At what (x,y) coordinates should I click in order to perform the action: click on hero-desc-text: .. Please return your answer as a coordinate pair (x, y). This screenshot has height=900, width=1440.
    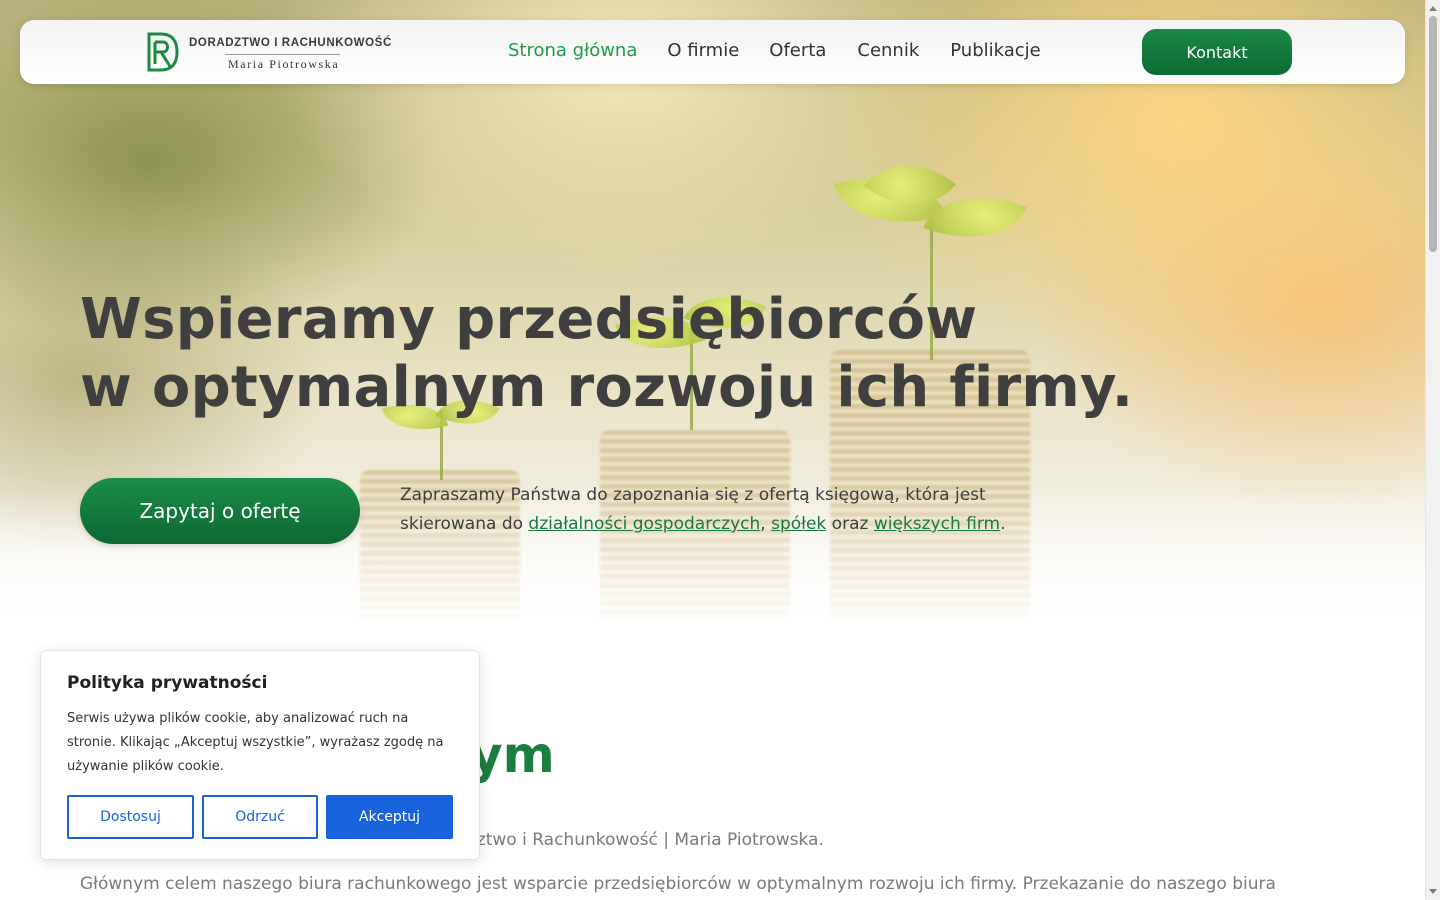
    Looking at the image, I should click on (1003, 524).